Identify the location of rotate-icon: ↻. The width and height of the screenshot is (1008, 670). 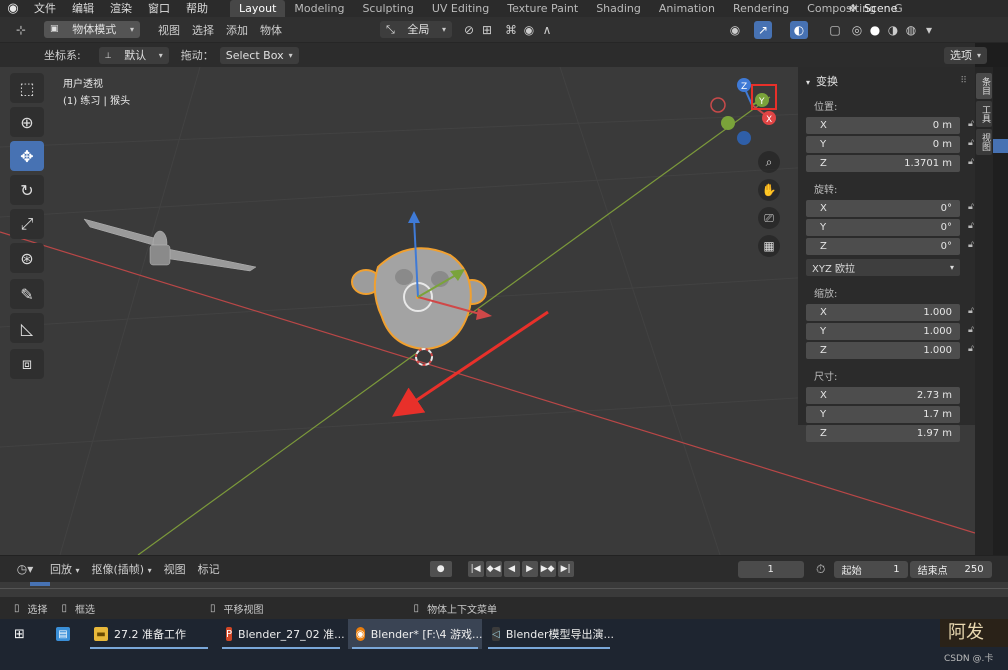
(27, 190).